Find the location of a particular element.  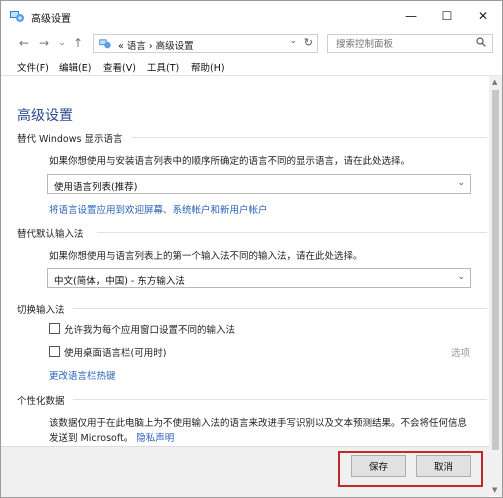

section-title-default-input: 替代默认输入法 is located at coordinates (50, 234).